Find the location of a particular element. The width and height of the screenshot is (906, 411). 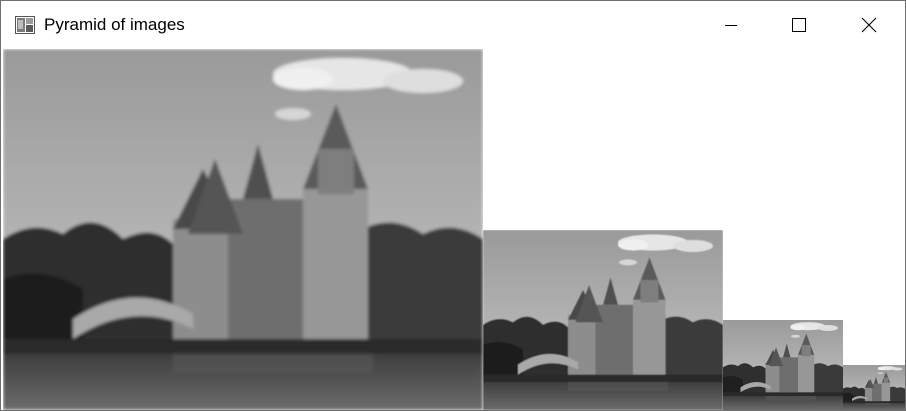

app-image-icon is located at coordinates (25, 25).